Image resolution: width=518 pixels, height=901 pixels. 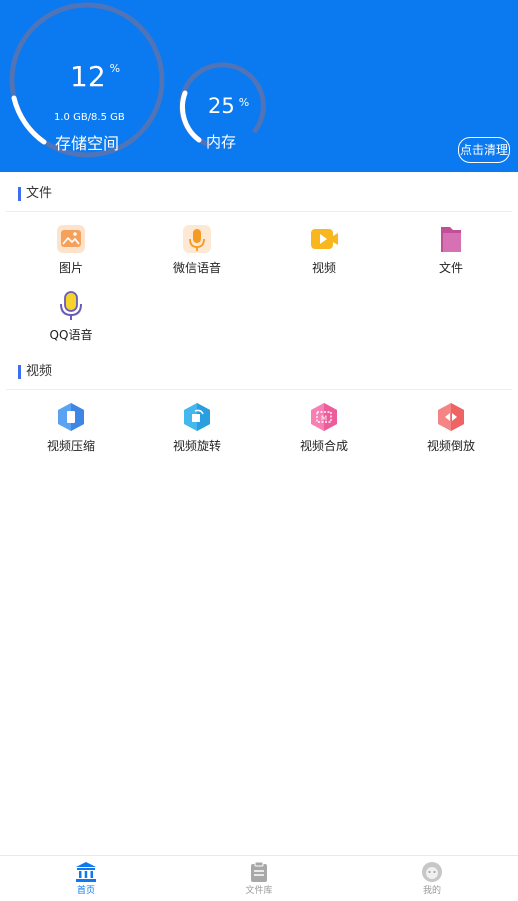 I want to click on home-icon, so click(x=86, y=872).